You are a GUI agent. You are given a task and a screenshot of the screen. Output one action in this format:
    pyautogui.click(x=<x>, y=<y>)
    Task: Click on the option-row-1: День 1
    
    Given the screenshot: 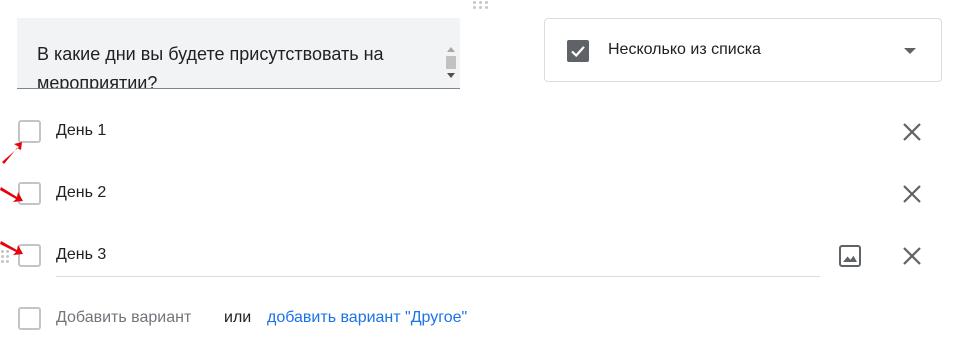 What is the action you would take?
    pyautogui.click(x=487, y=132)
    